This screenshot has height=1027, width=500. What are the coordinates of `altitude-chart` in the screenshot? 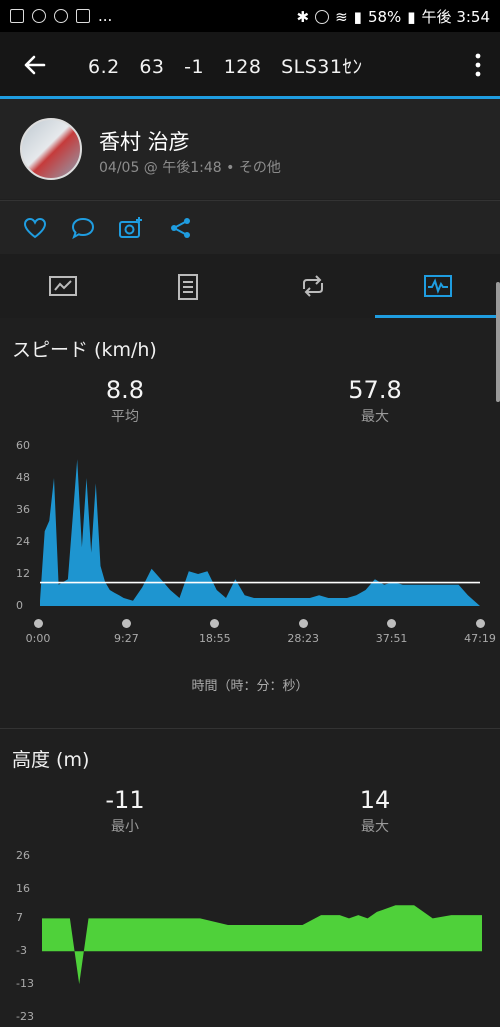 It's located at (262, 945).